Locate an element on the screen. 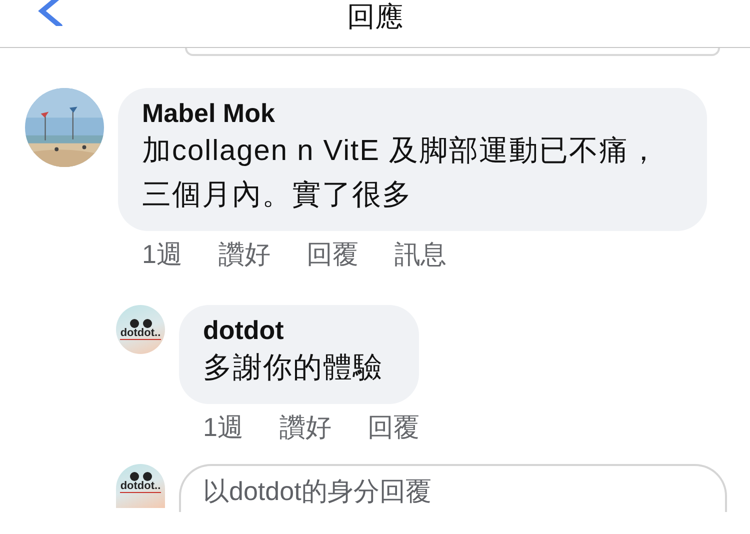 This screenshot has height=534, width=750. author-name: Mabel Mok is located at coordinates (209, 114).